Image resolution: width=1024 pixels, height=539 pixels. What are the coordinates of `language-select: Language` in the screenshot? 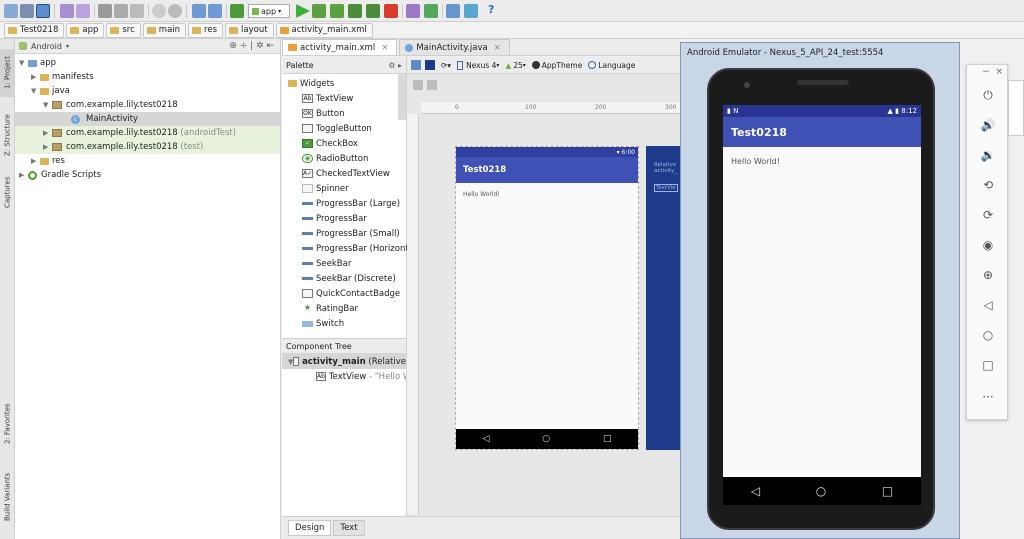 It's located at (616, 65).